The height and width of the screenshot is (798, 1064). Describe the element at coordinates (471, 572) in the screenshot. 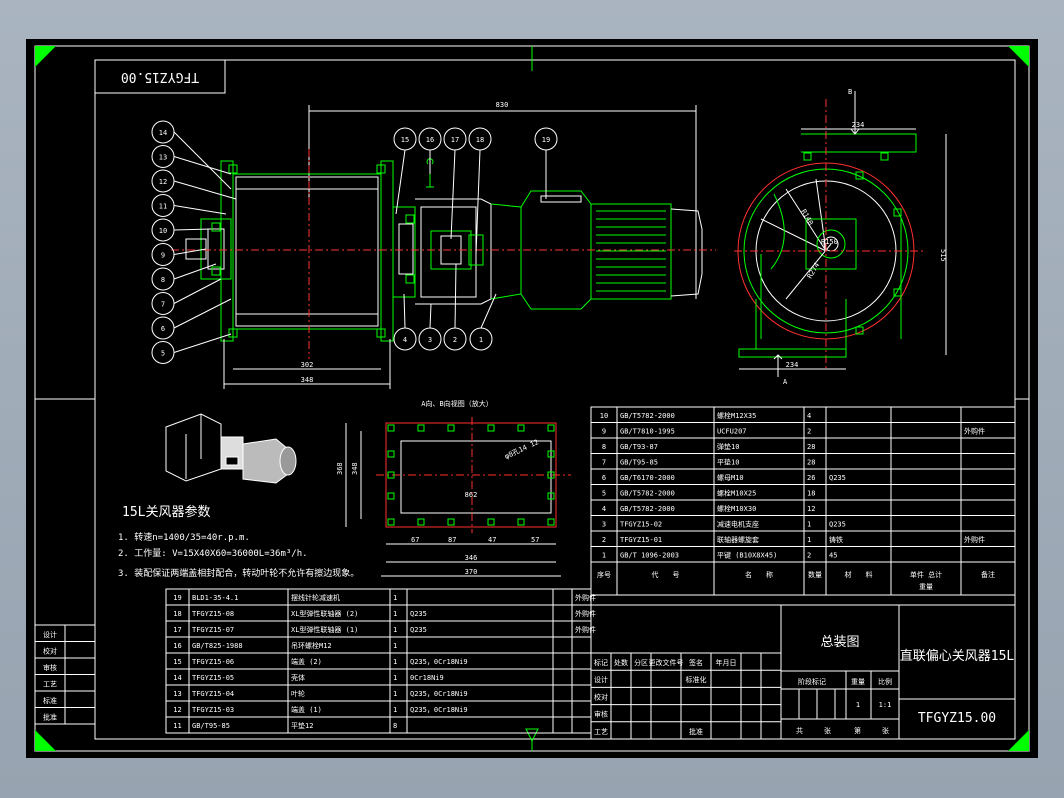

I see `dim-w2: 370` at that location.